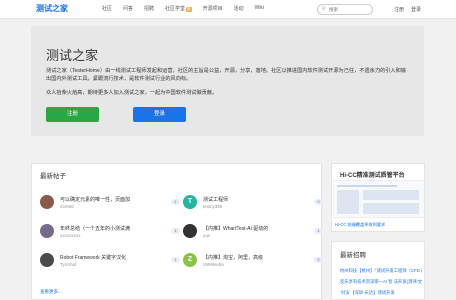 This screenshot has height=300, width=456. I want to click on nav-item-wiki: Wiki, so click(259, 8).